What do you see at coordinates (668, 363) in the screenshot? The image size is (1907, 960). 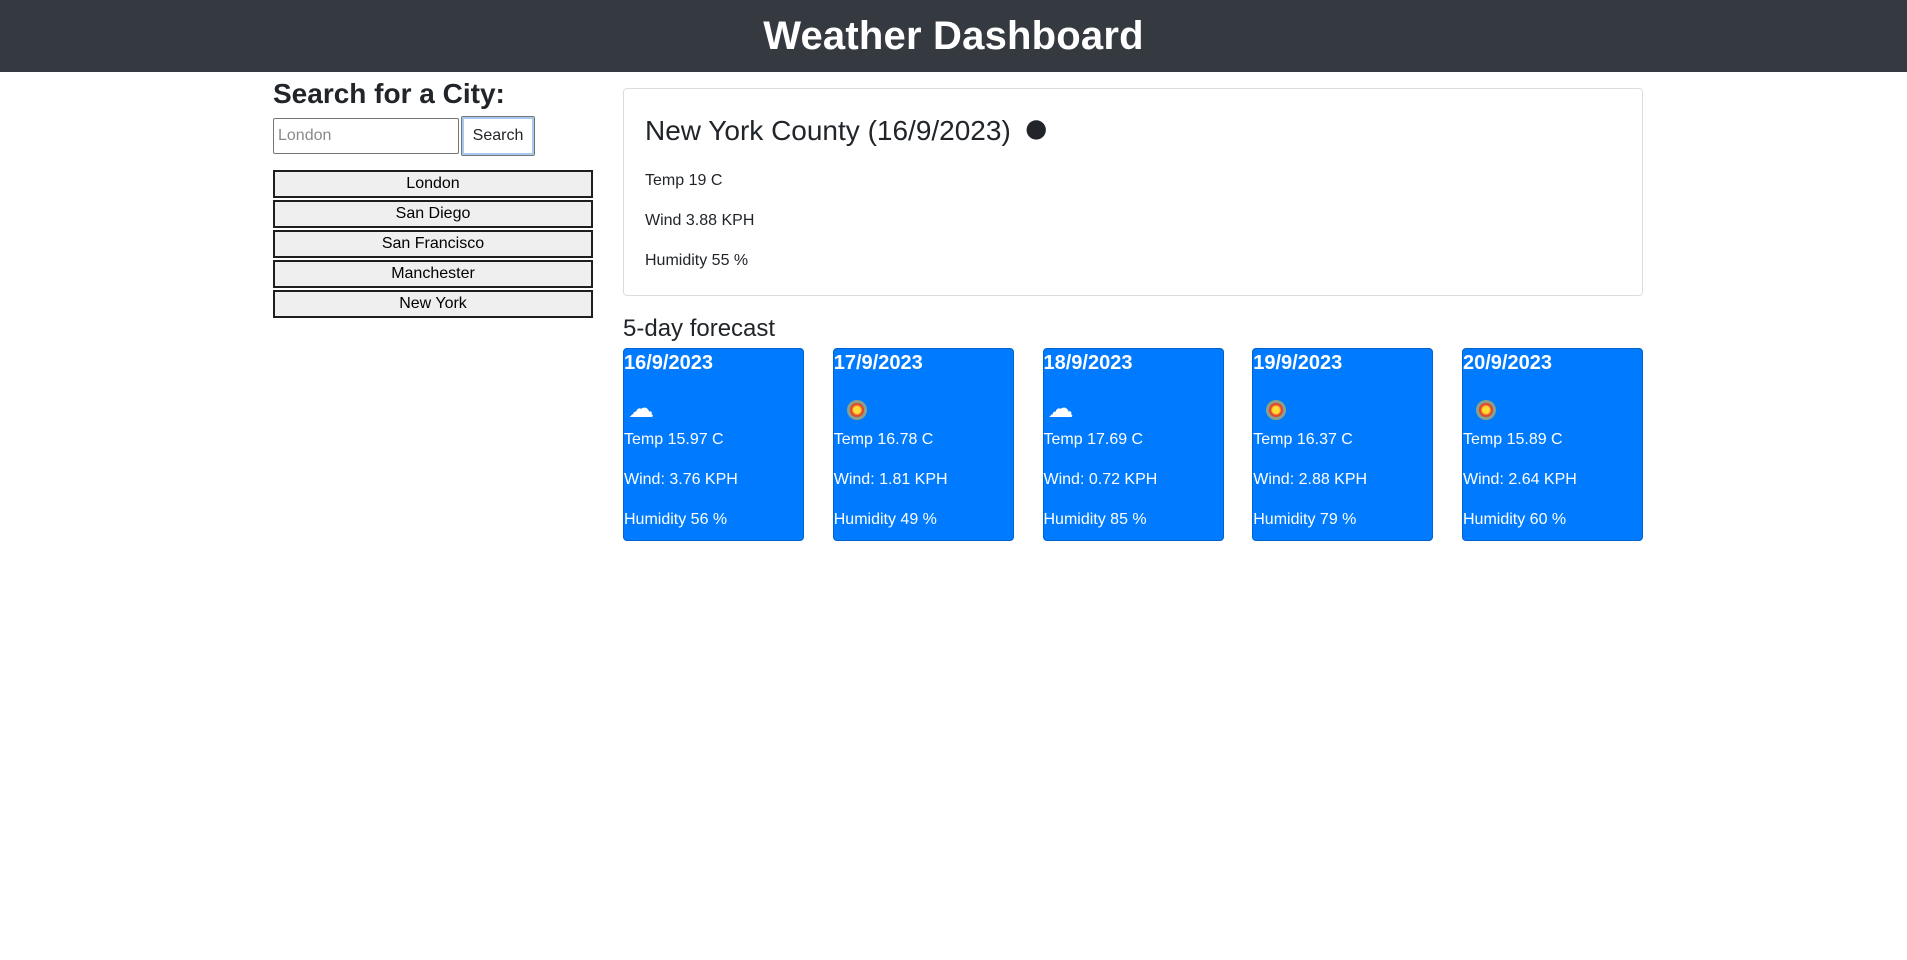 I see `forecast-date: 16/9/2023` at bounding box center [668, 363].